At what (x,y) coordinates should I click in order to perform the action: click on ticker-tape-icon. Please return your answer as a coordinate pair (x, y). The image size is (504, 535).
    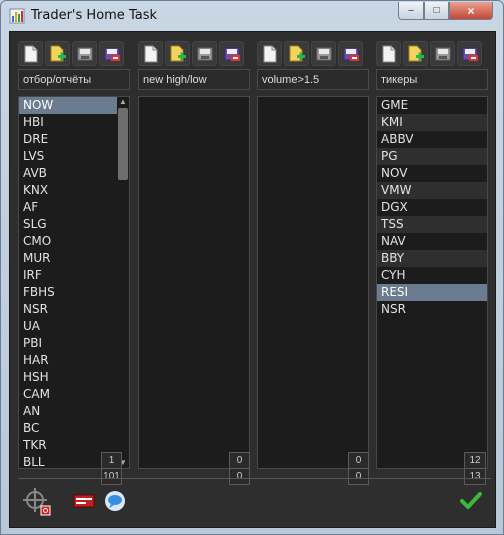
    Looking at the image, I should click on (84, 501).